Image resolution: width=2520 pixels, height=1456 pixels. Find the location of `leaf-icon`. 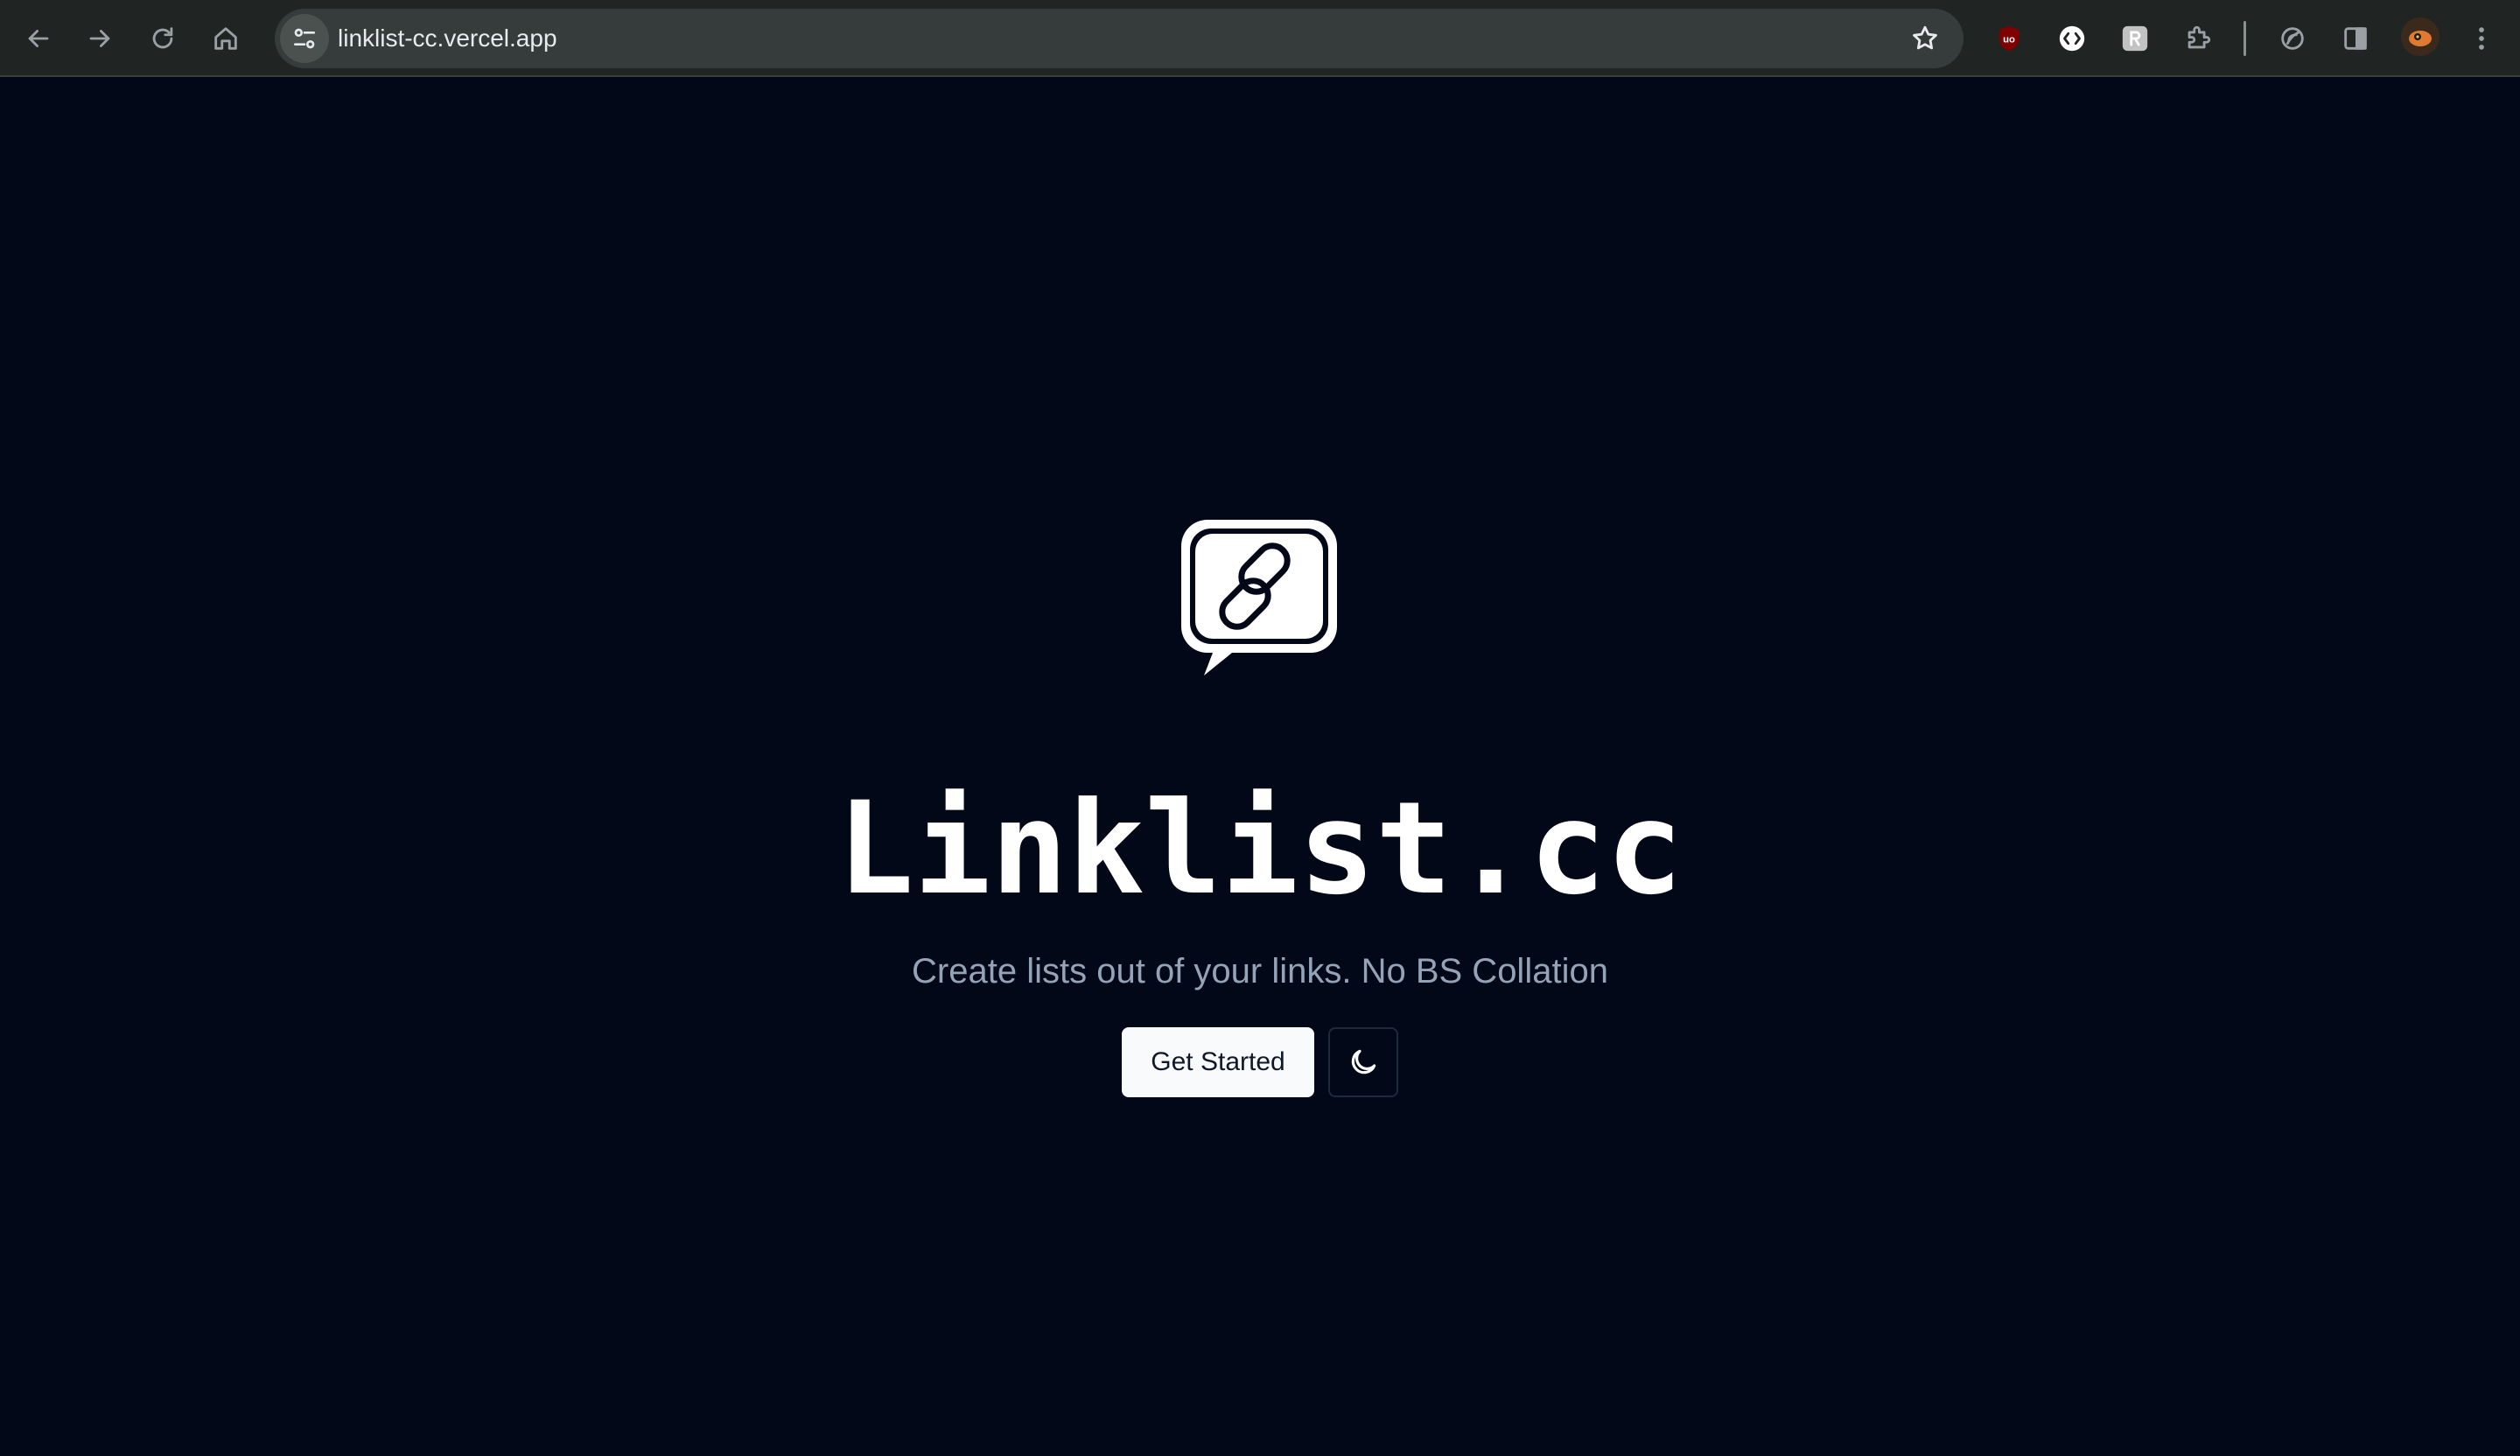

leaf-icon is located at coordinates (2292, 38).